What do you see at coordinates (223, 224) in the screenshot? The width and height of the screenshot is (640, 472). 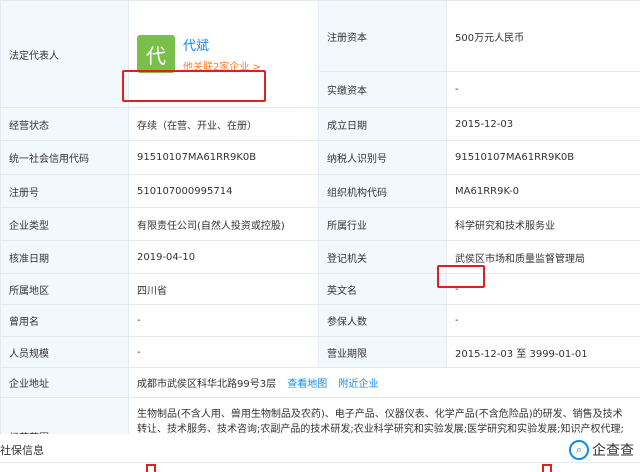 I see `company-type-value: 有限责任公司(自然人投资或控股)` at bounding box center [223, 224].